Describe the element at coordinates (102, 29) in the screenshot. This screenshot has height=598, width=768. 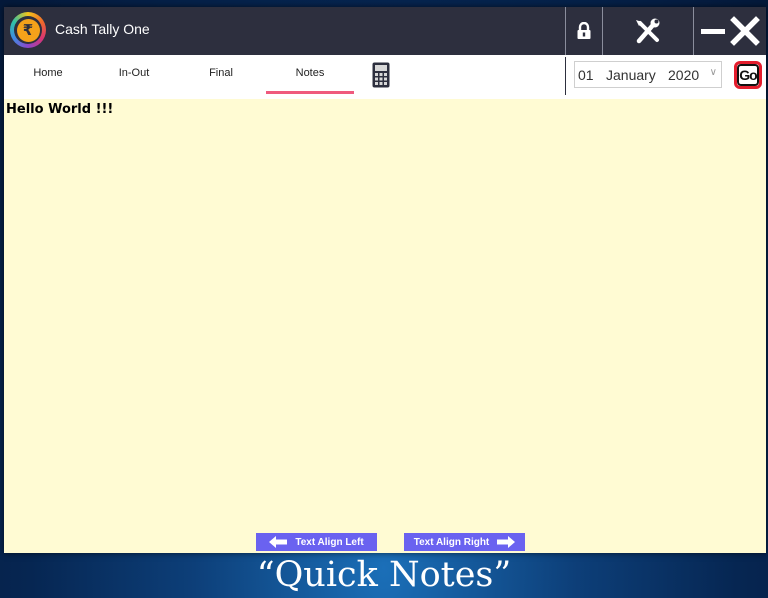
I see `app-title: Cash Tally One` at that location.